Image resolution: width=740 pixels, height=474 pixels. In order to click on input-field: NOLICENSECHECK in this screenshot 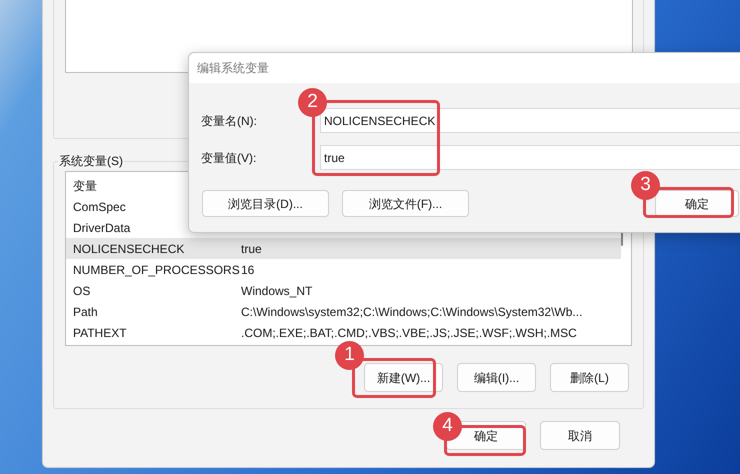, I will do `click(530, 120)`.